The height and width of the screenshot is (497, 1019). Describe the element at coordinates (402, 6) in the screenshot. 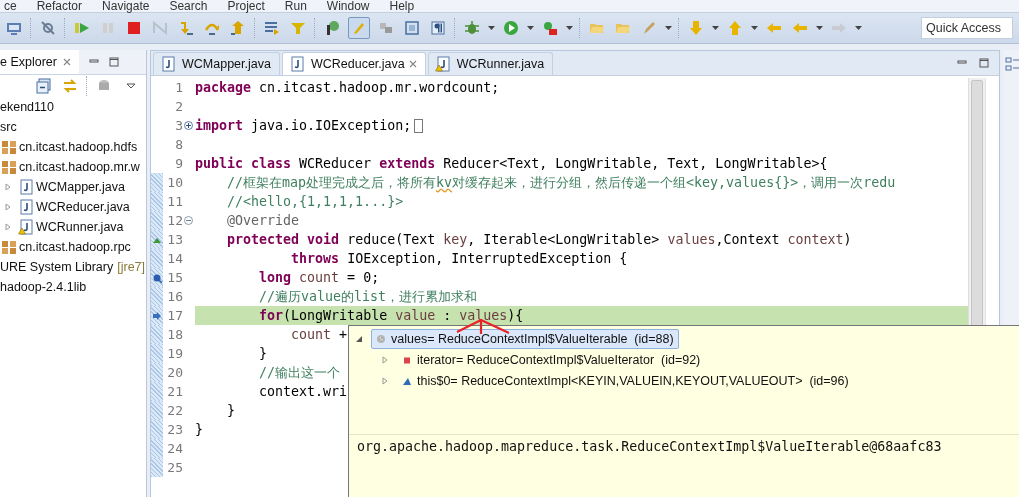

I see `menu-item: Help` at that location.